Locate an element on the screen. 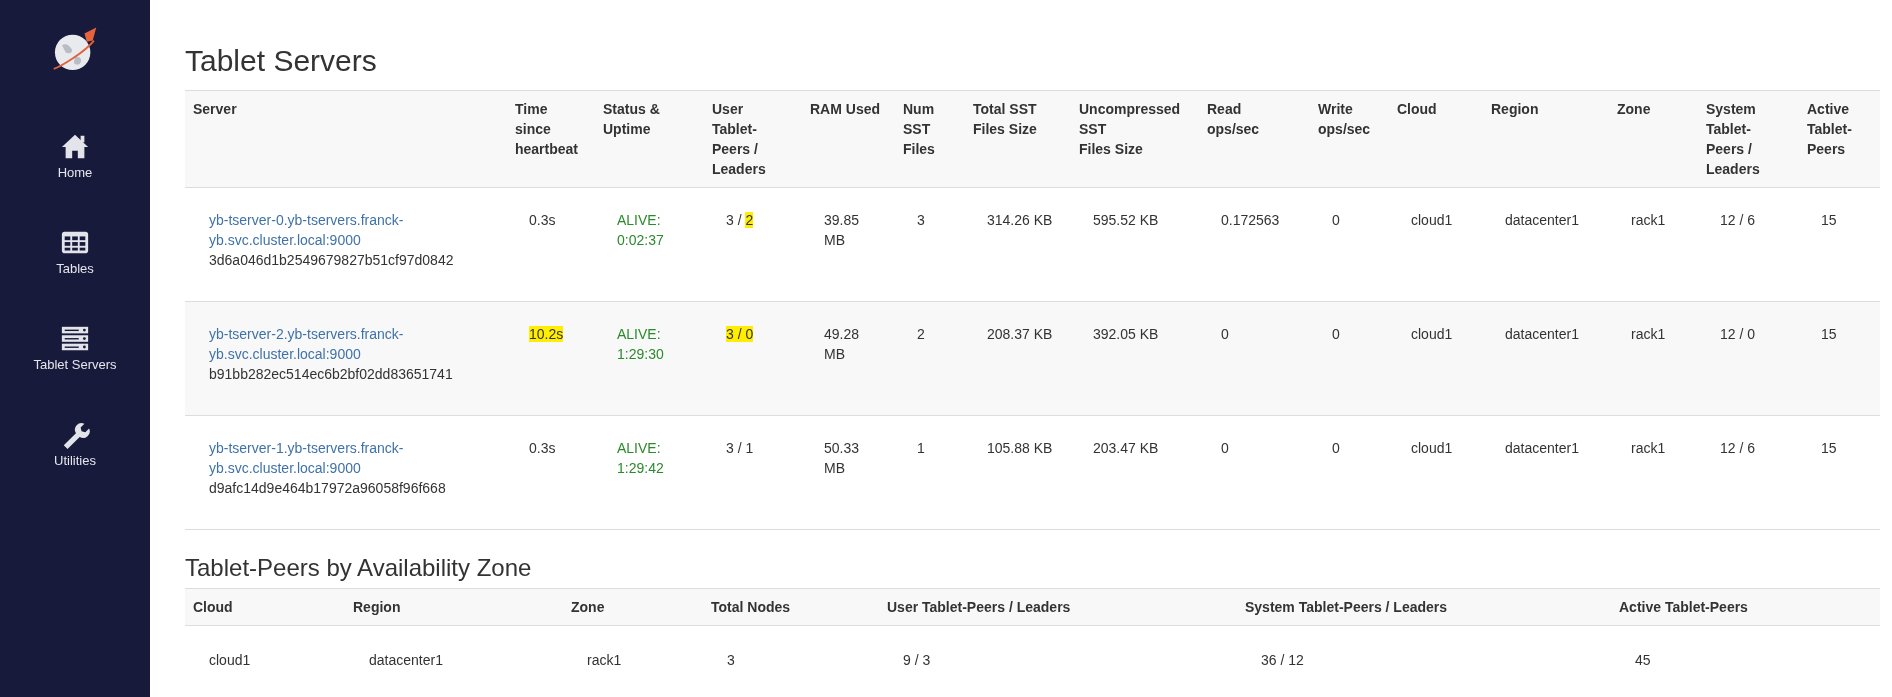  table-cell: 39.85 MB is located at coordinates (842, 230).